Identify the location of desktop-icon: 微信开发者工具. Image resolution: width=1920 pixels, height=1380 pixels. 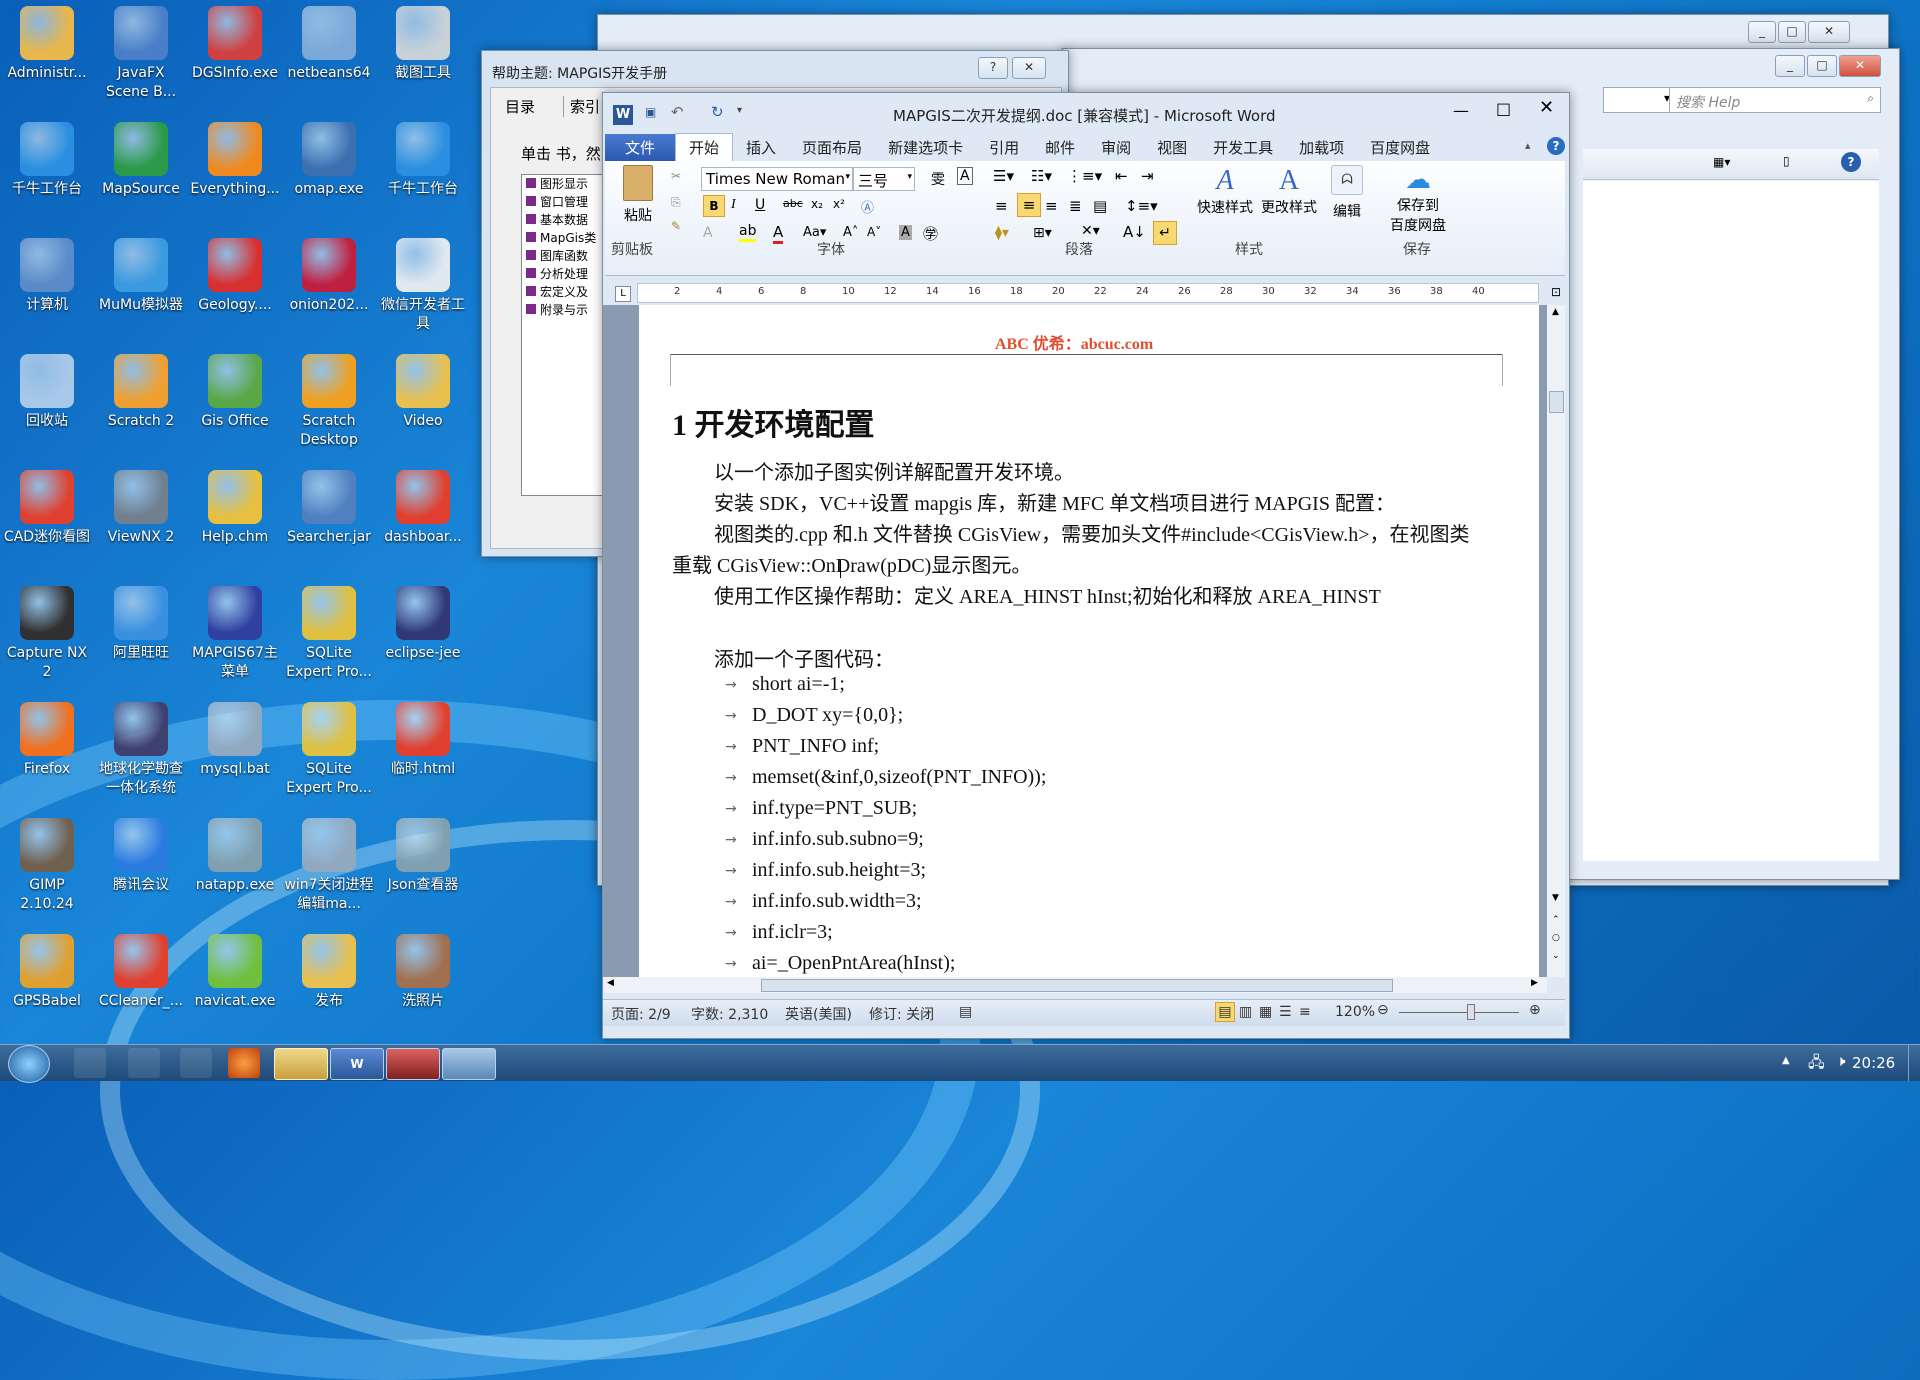
(423, 286).